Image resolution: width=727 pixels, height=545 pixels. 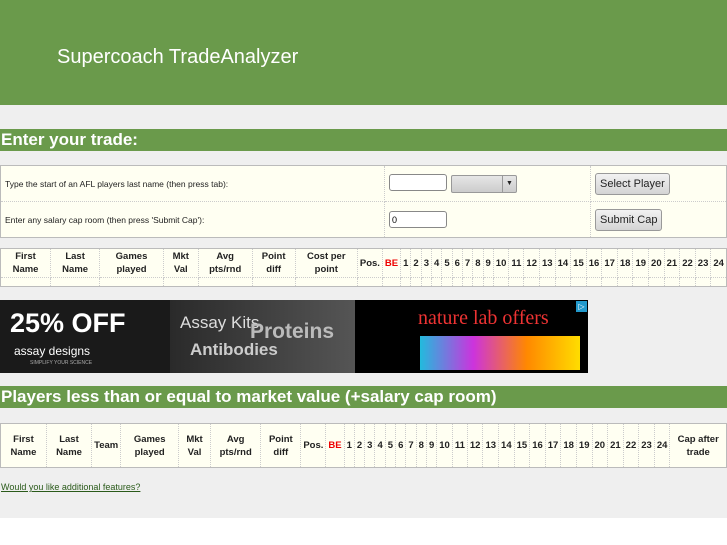 I want to click on table-row, so click(x=363, y=282).